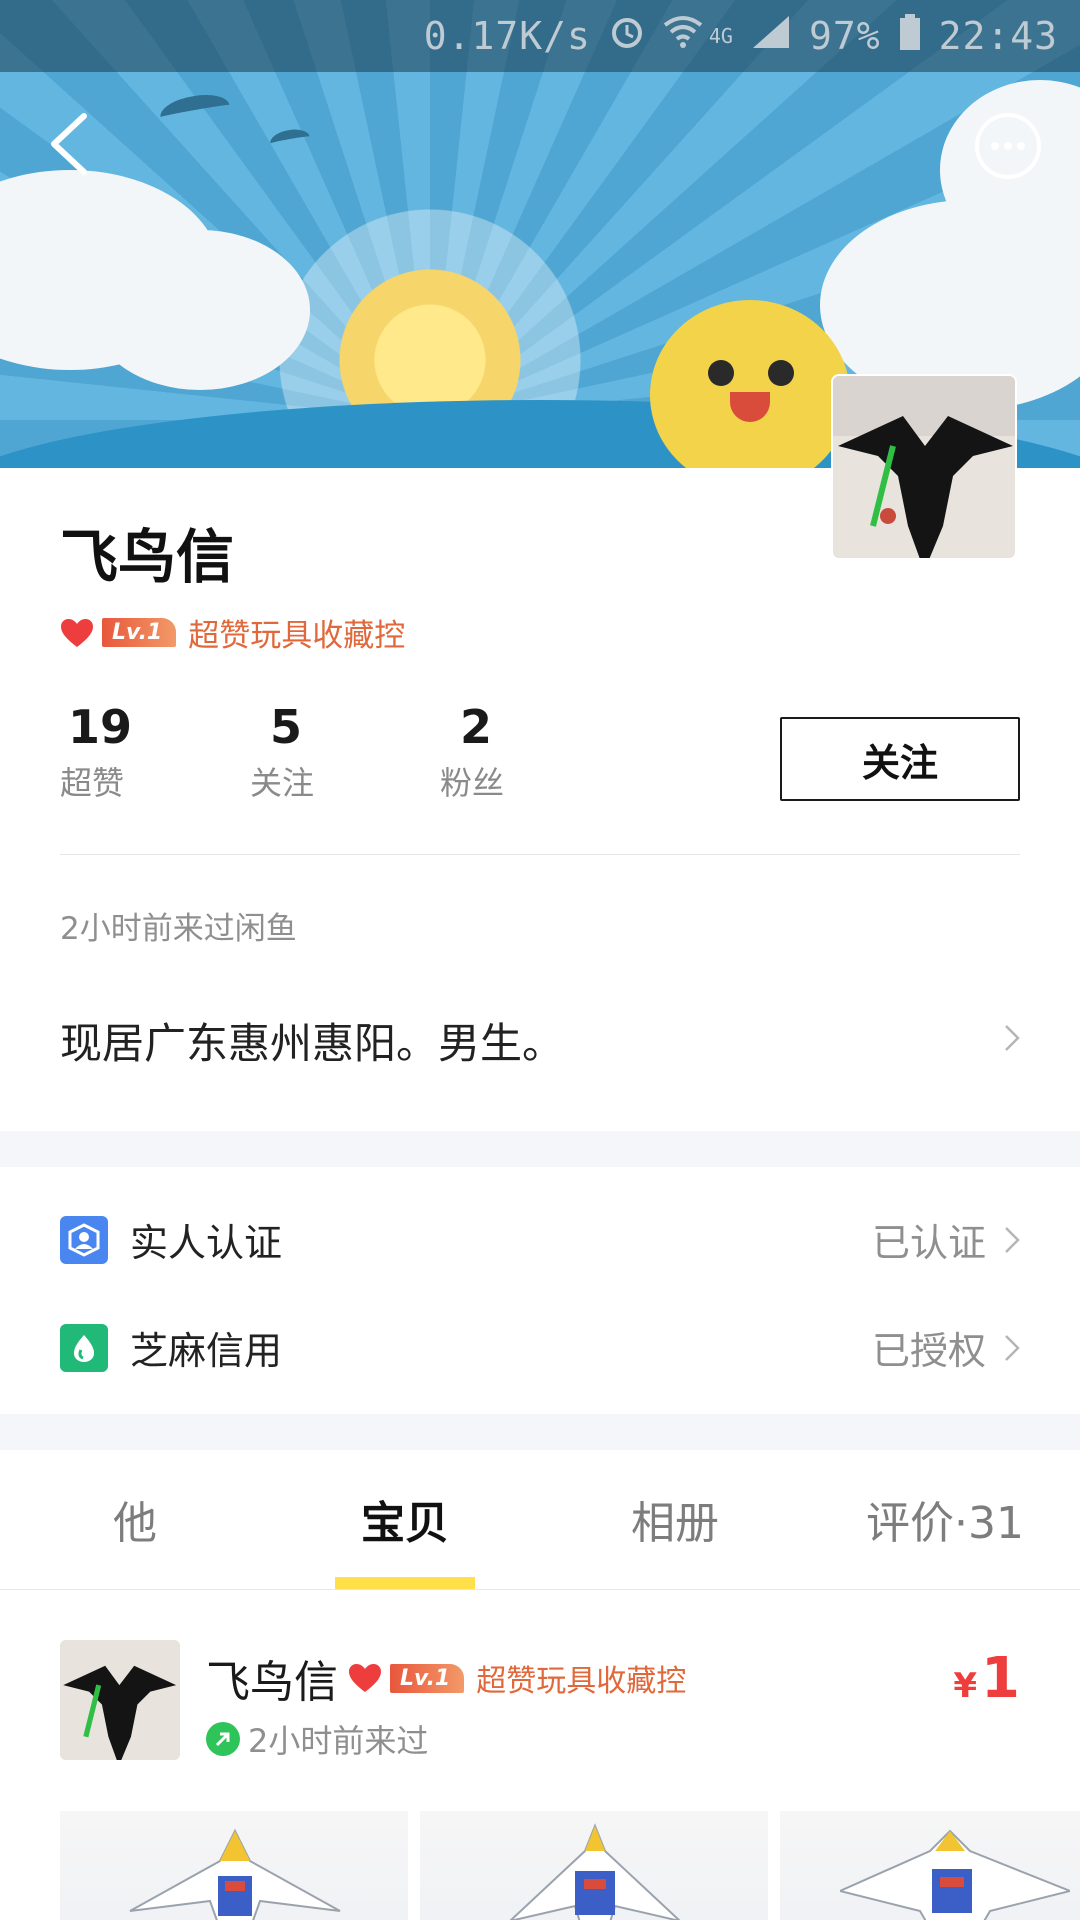  What do you see at coordinates (965, 1686) in the screenshot?
I see `currency-symbol: ¥` at bounding box center [965, 1686].